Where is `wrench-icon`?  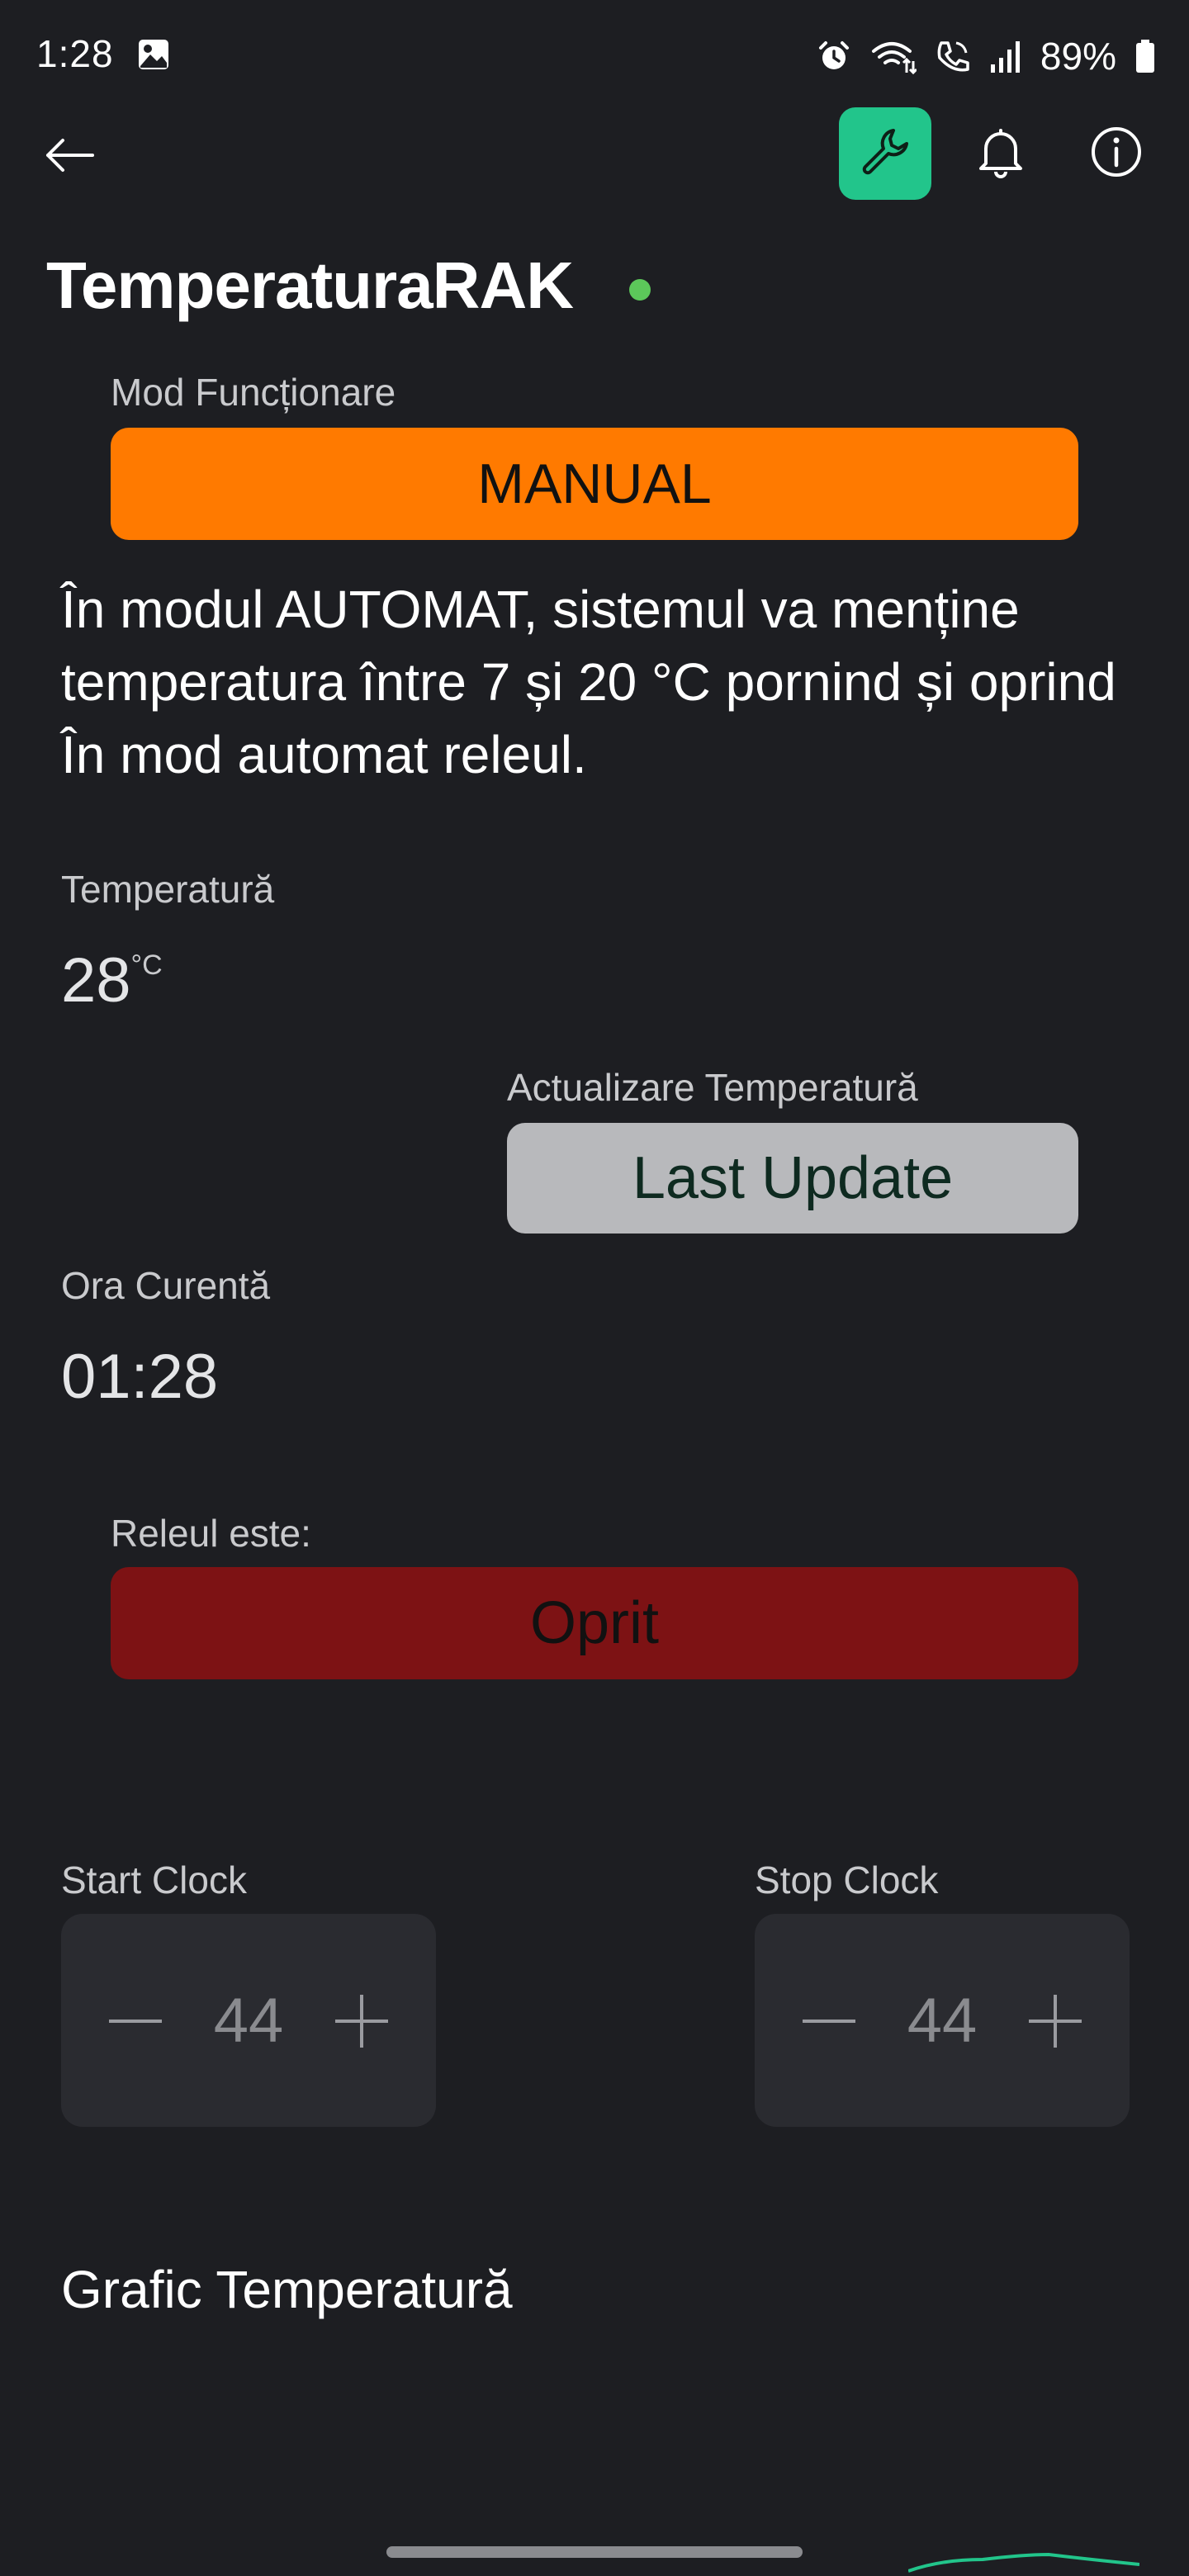 wrench-icon is located at coordinates (885, 153).